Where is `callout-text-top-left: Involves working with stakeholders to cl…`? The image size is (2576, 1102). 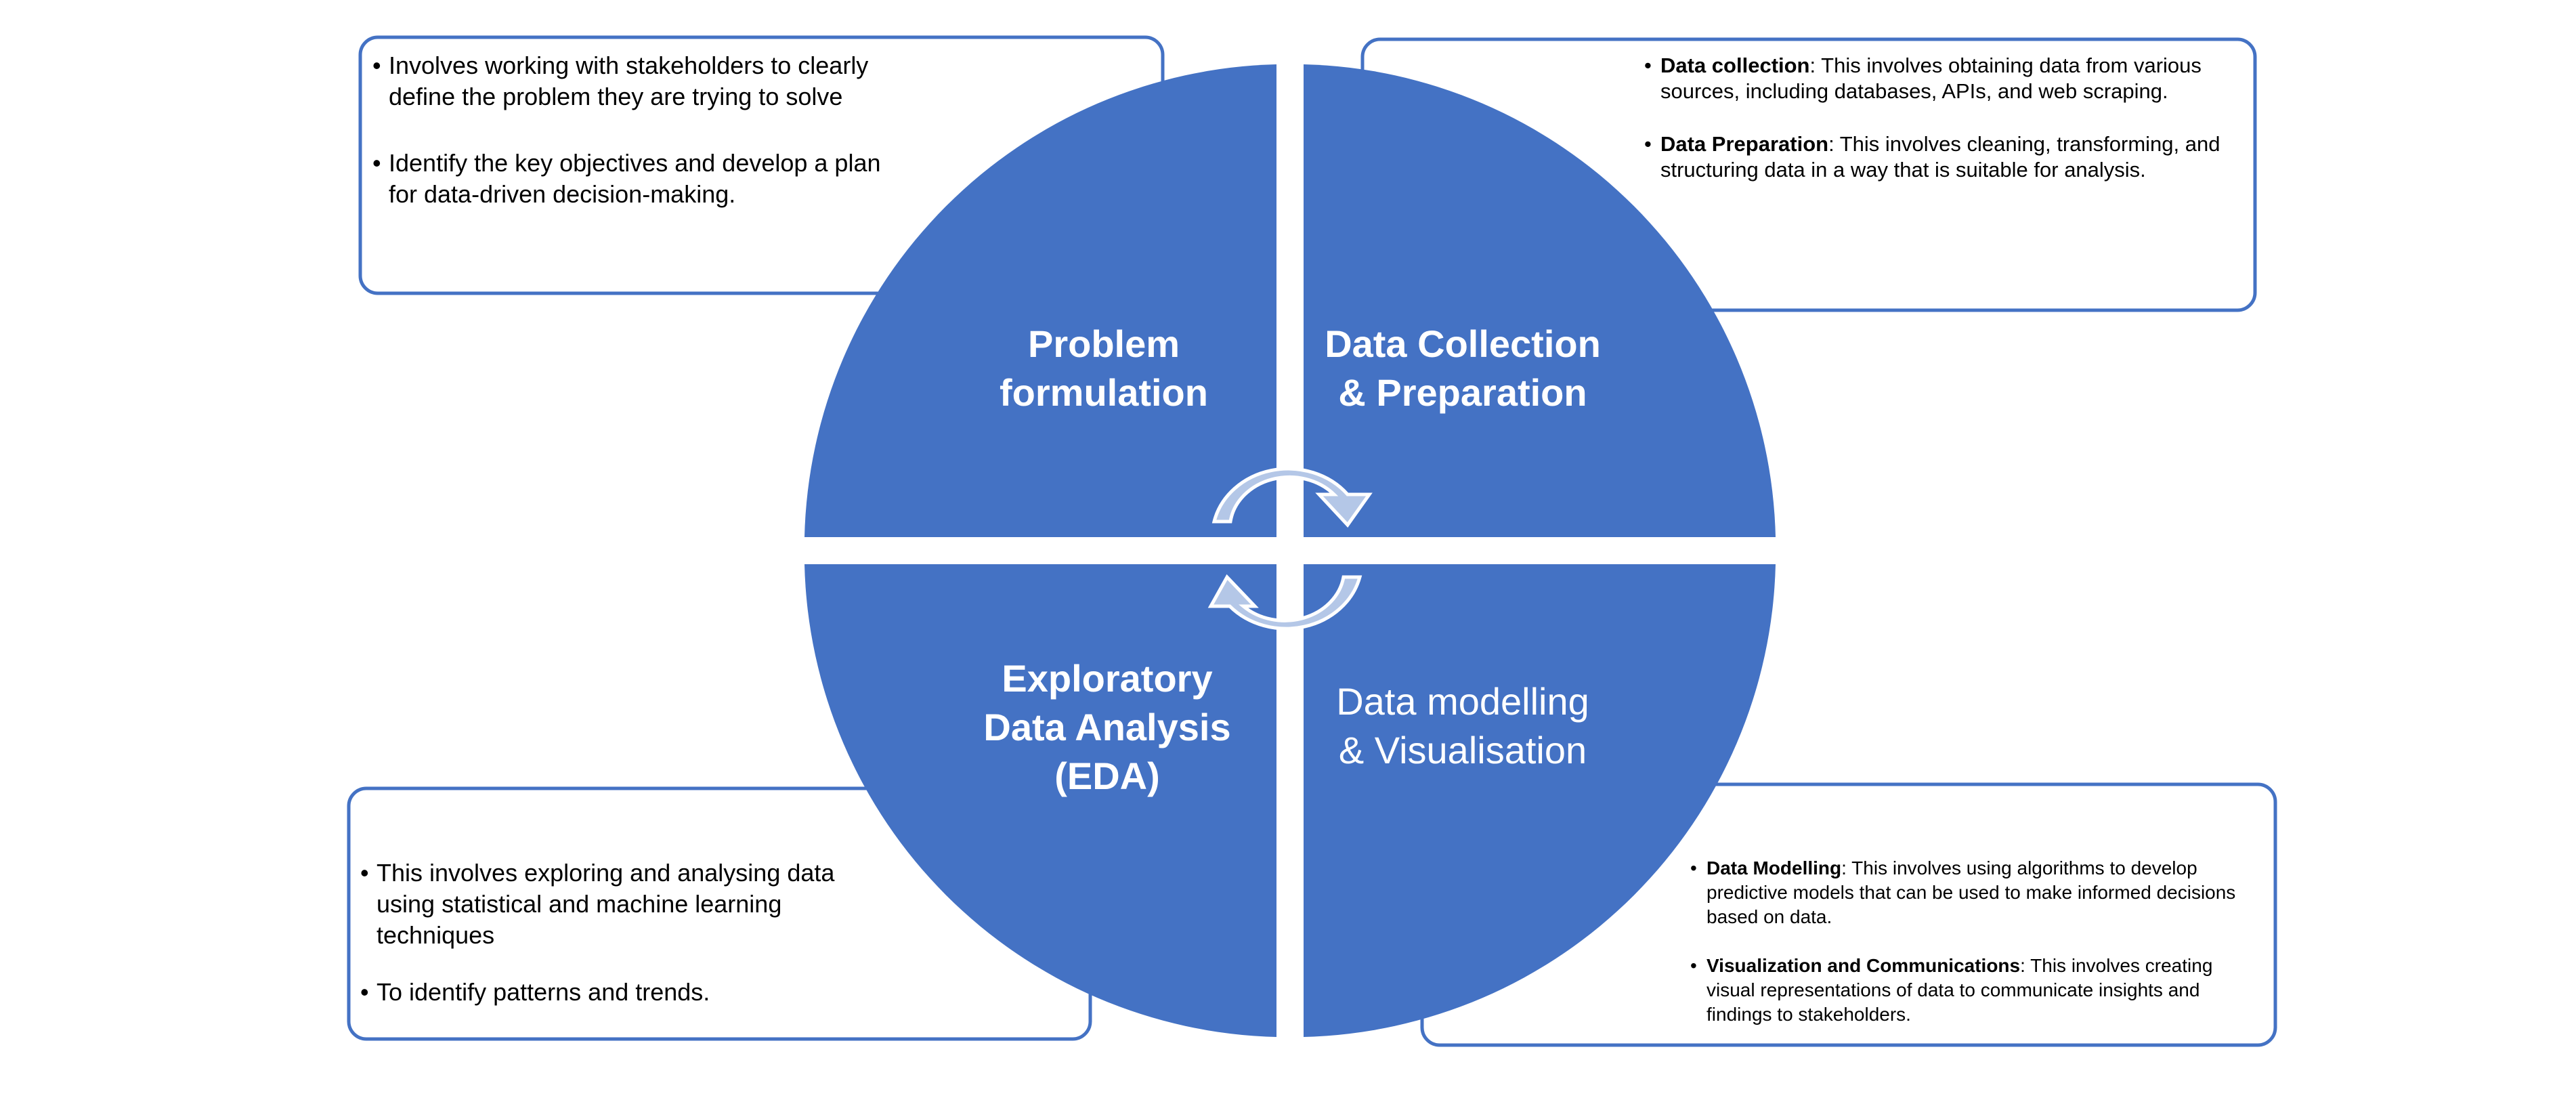
callout-text-top-left: Involves working with stakeholders to cl… is located at coordinates (636, 130).